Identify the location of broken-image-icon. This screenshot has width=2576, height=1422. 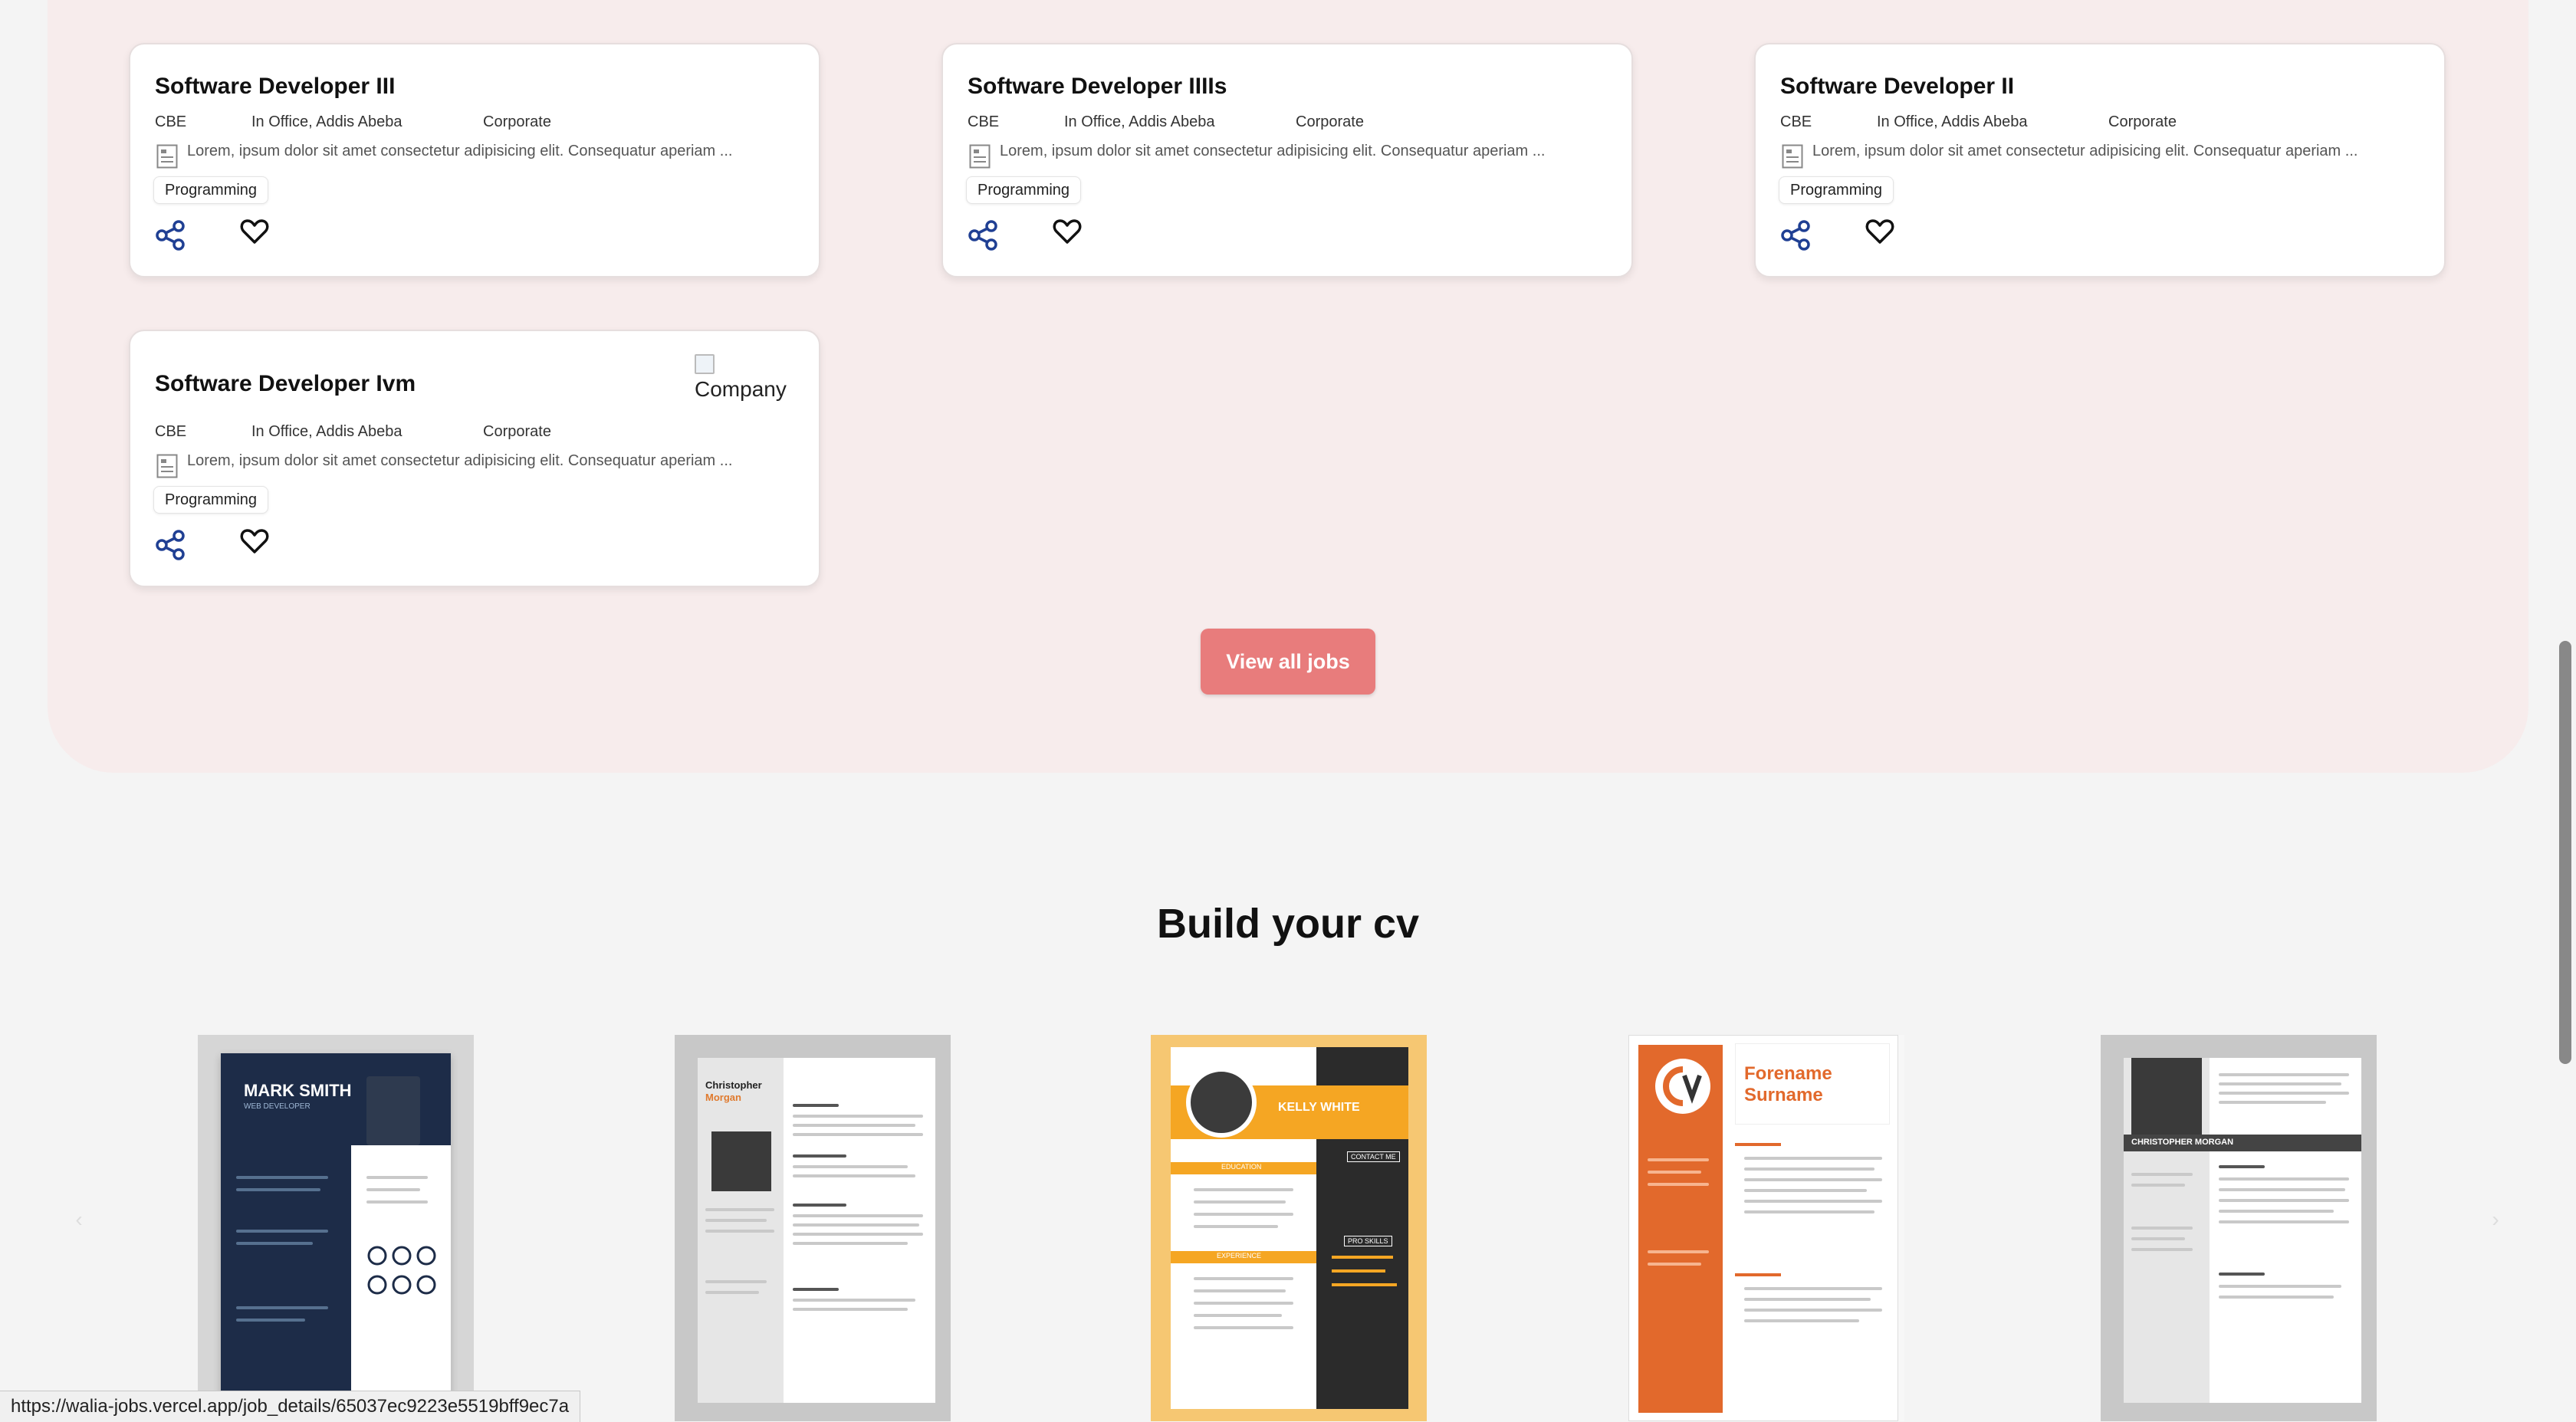
(705, 364).